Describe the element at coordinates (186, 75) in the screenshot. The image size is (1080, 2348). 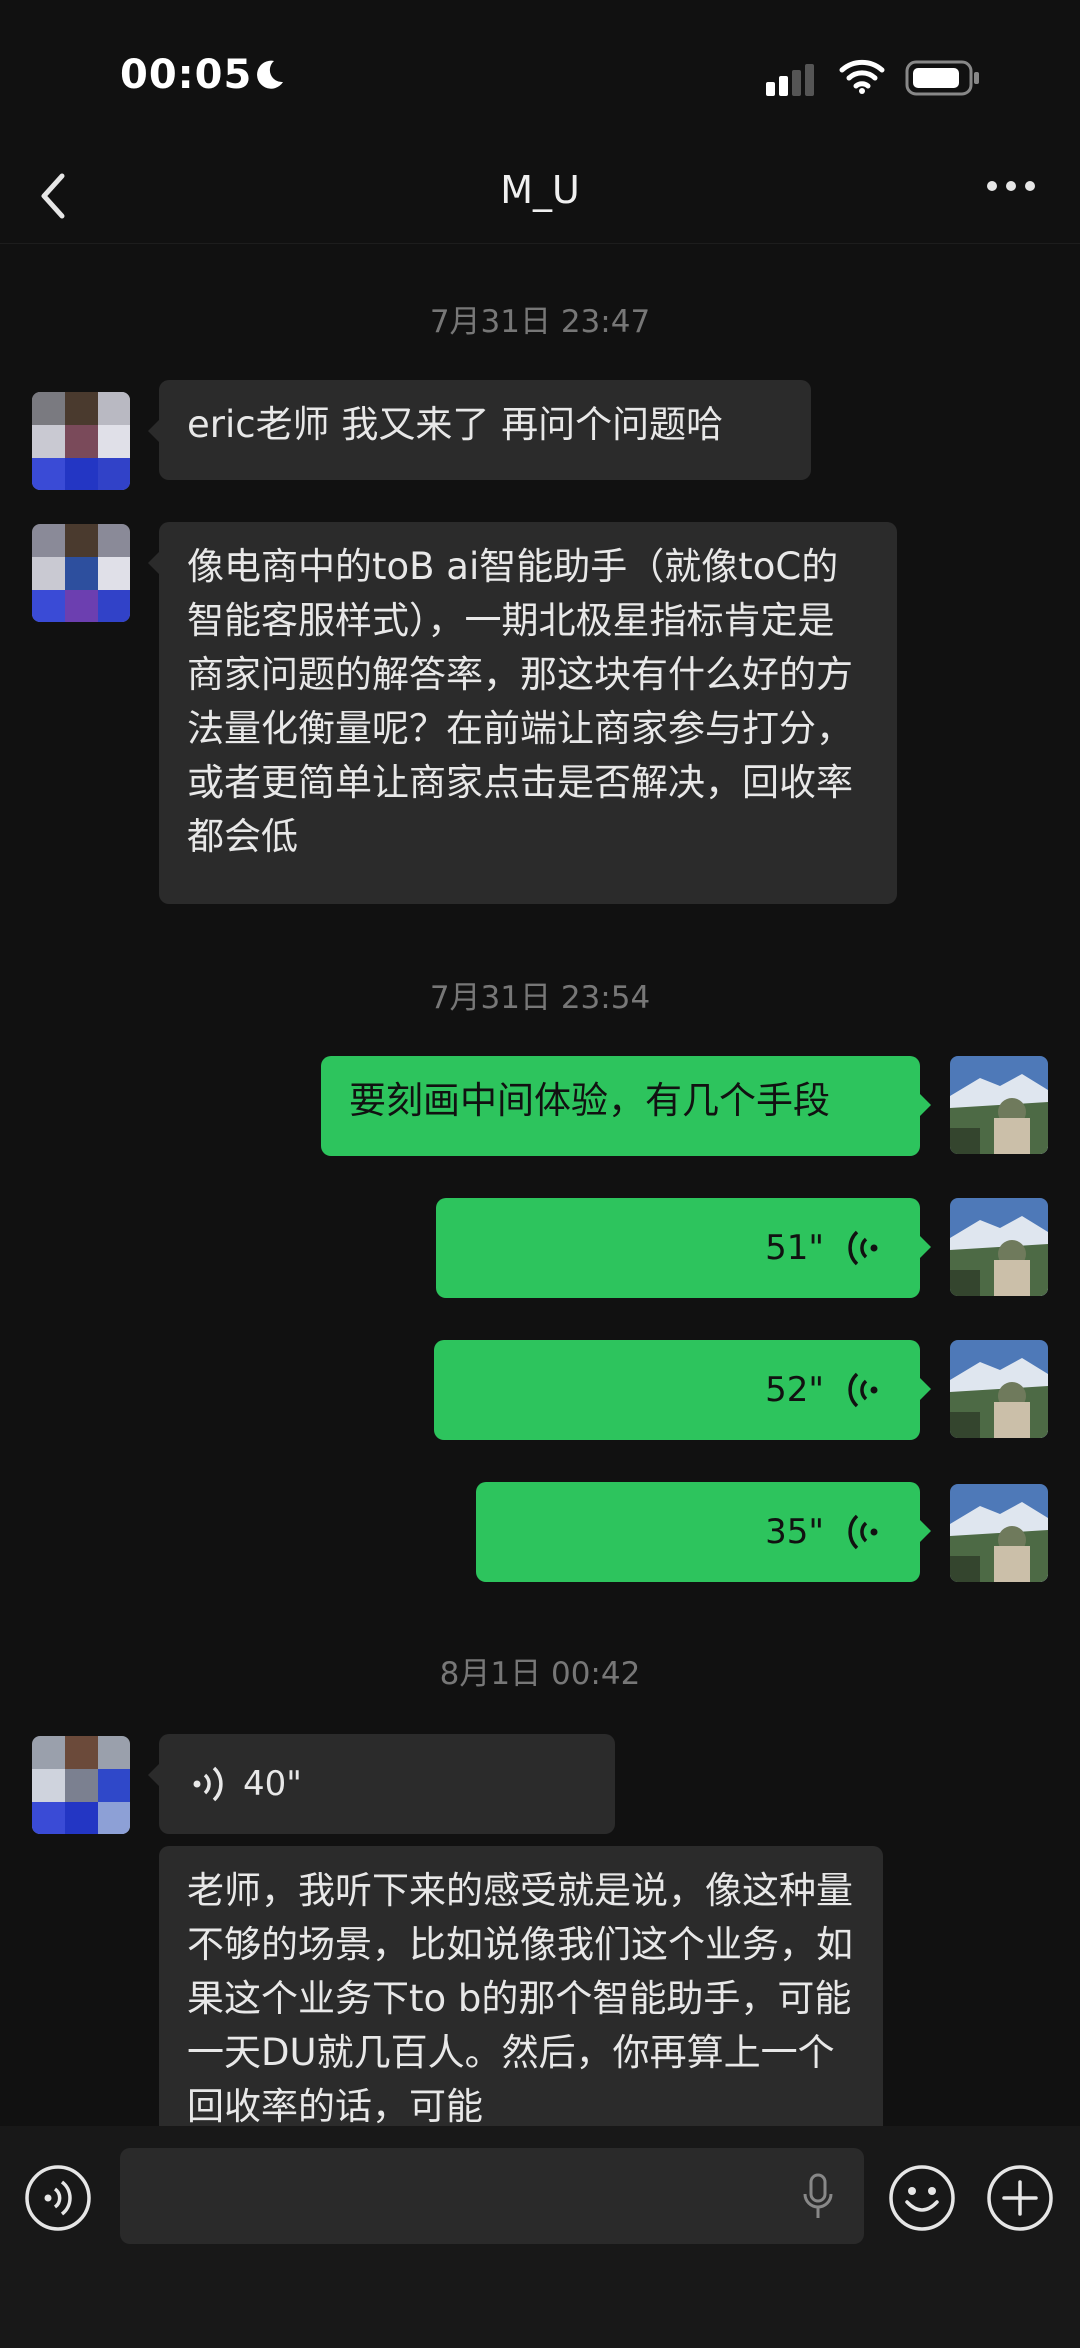
I see `status-time: 00:05` at that location.